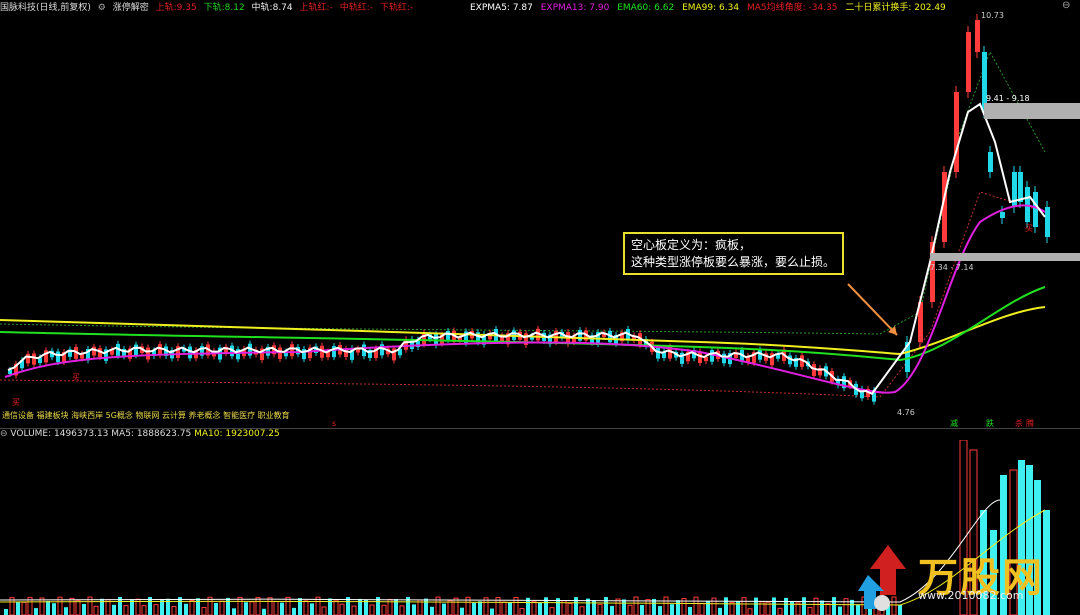 This screenshot has width=1080, height=615. What do you see at coordinates (954, 423) in the screenshot?
I see `signal-reduce: 减` at bounding box center [954, 423].